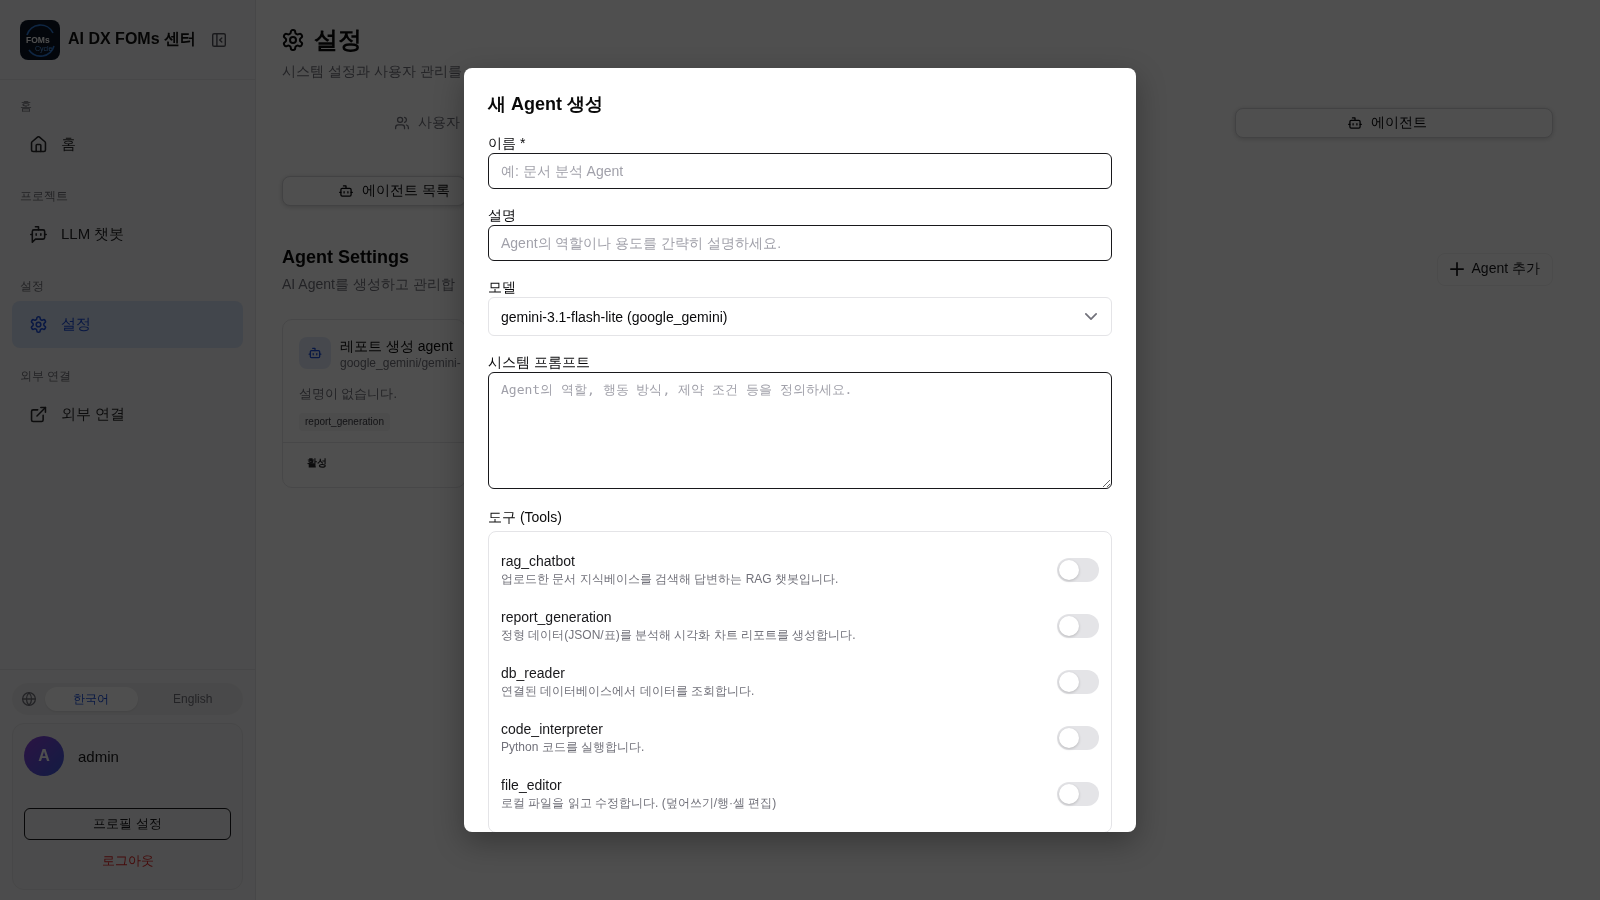 This screenshot has width=1600, height=900. I want to click on plus-icon, so click(1456, 269).